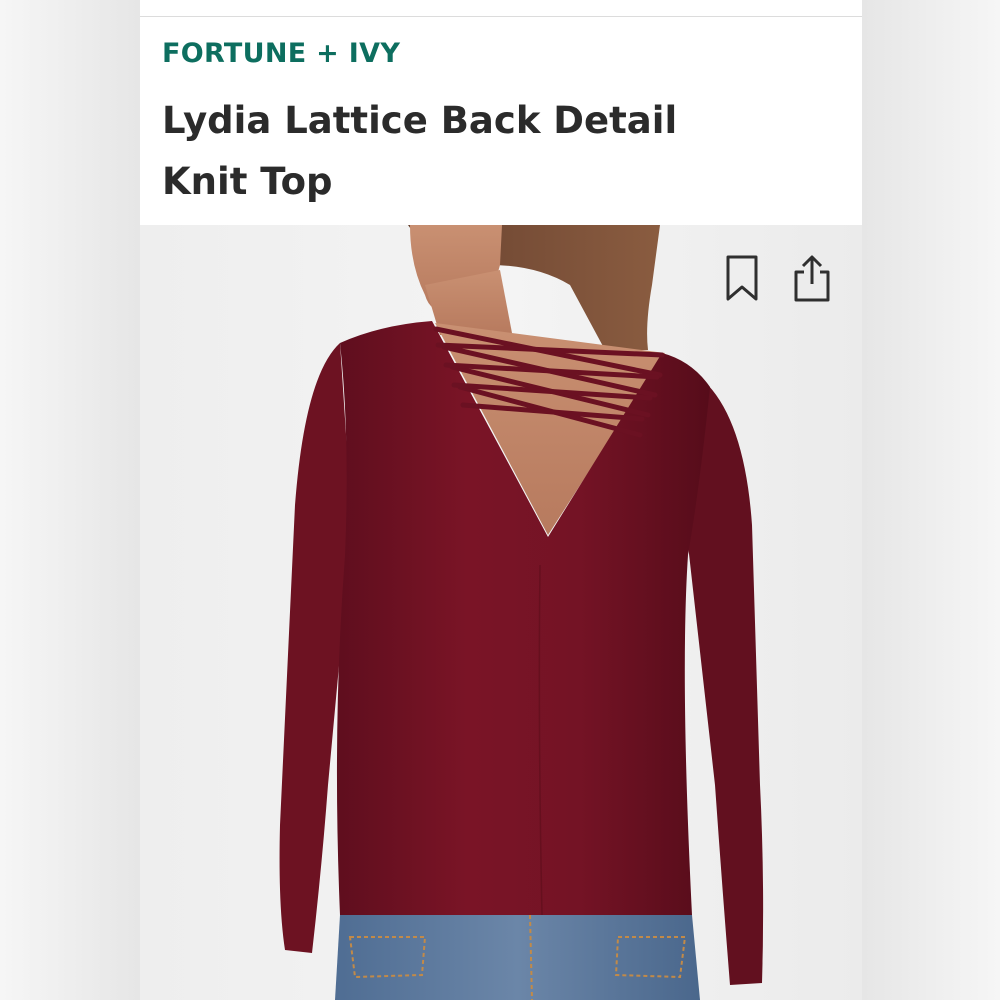  I want to click on share-icon, so click(812, 278).